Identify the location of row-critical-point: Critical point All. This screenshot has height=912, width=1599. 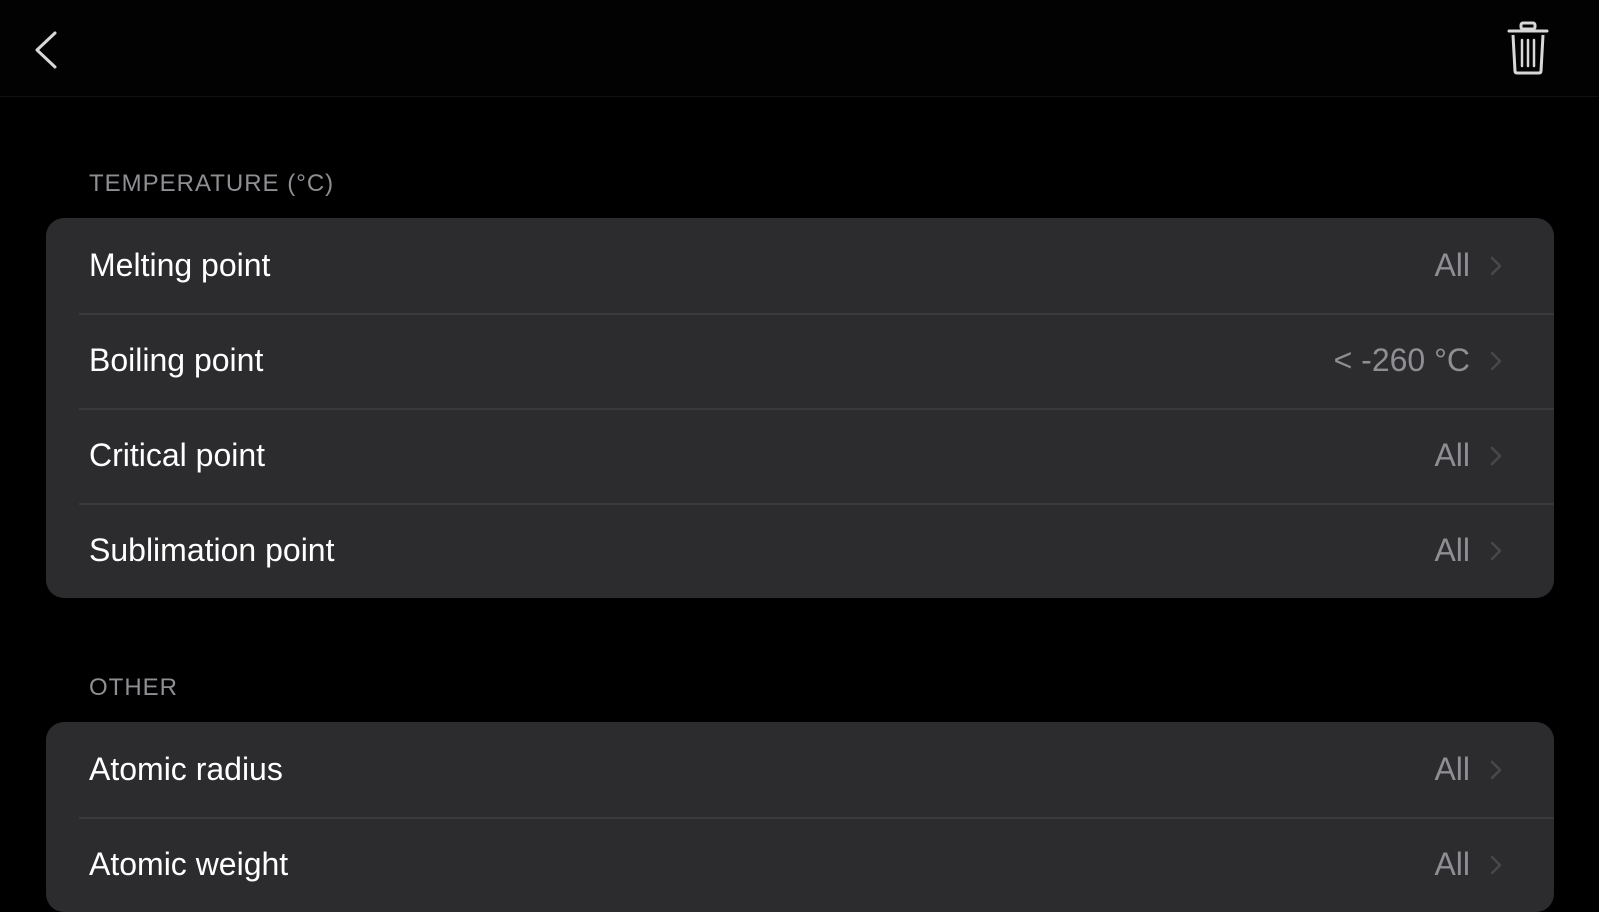
(800, 455).